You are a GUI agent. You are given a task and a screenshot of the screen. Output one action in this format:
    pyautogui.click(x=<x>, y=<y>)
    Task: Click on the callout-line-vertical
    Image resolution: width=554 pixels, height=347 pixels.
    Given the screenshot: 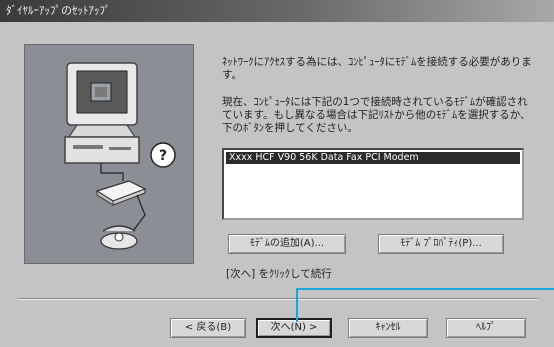 What is the action you would take?
    pyautogui.click(x=297, y=305)
    